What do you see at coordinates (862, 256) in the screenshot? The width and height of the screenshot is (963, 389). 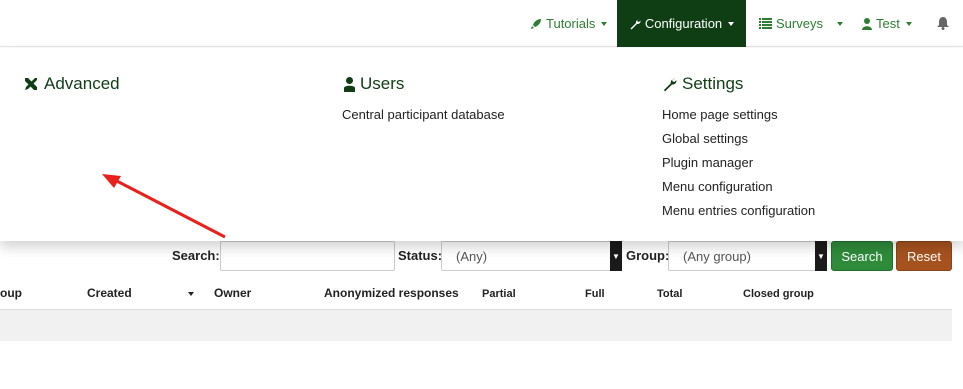 I see `search-button: Search` at bounding box center [862, 256].